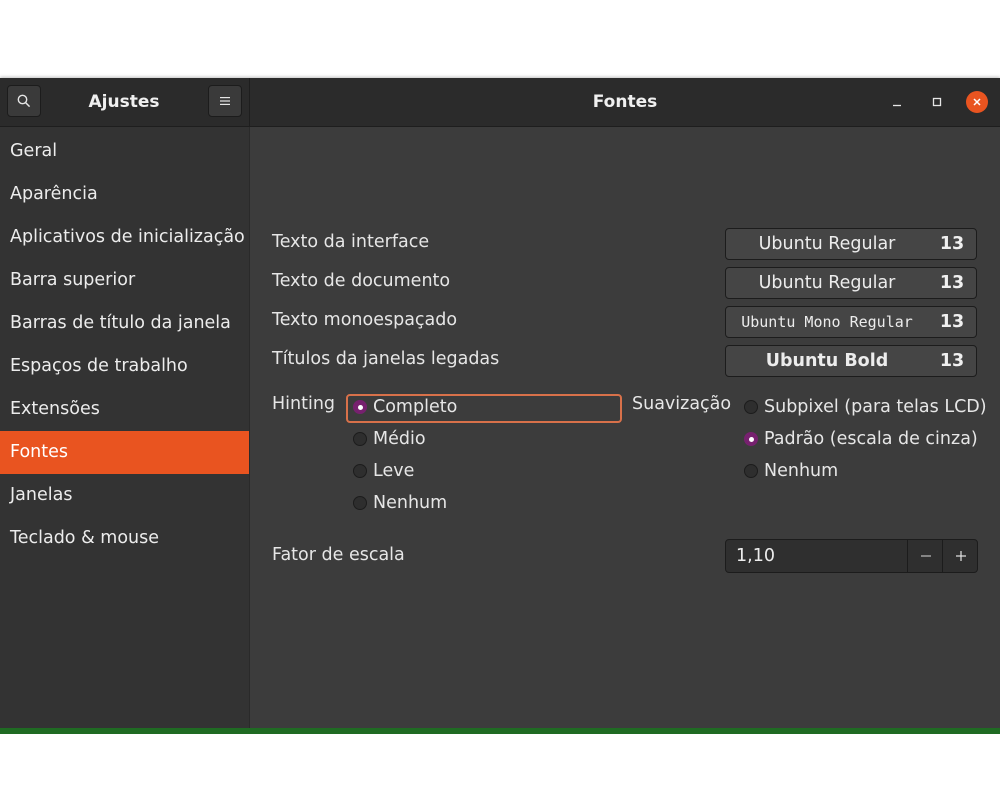 This screenshot has height=800, width=1000. What do you see at coordinates (361, 281) in the screenshot?
I see `document-text-label: Texto de documento` at bounding box center [361, 281].